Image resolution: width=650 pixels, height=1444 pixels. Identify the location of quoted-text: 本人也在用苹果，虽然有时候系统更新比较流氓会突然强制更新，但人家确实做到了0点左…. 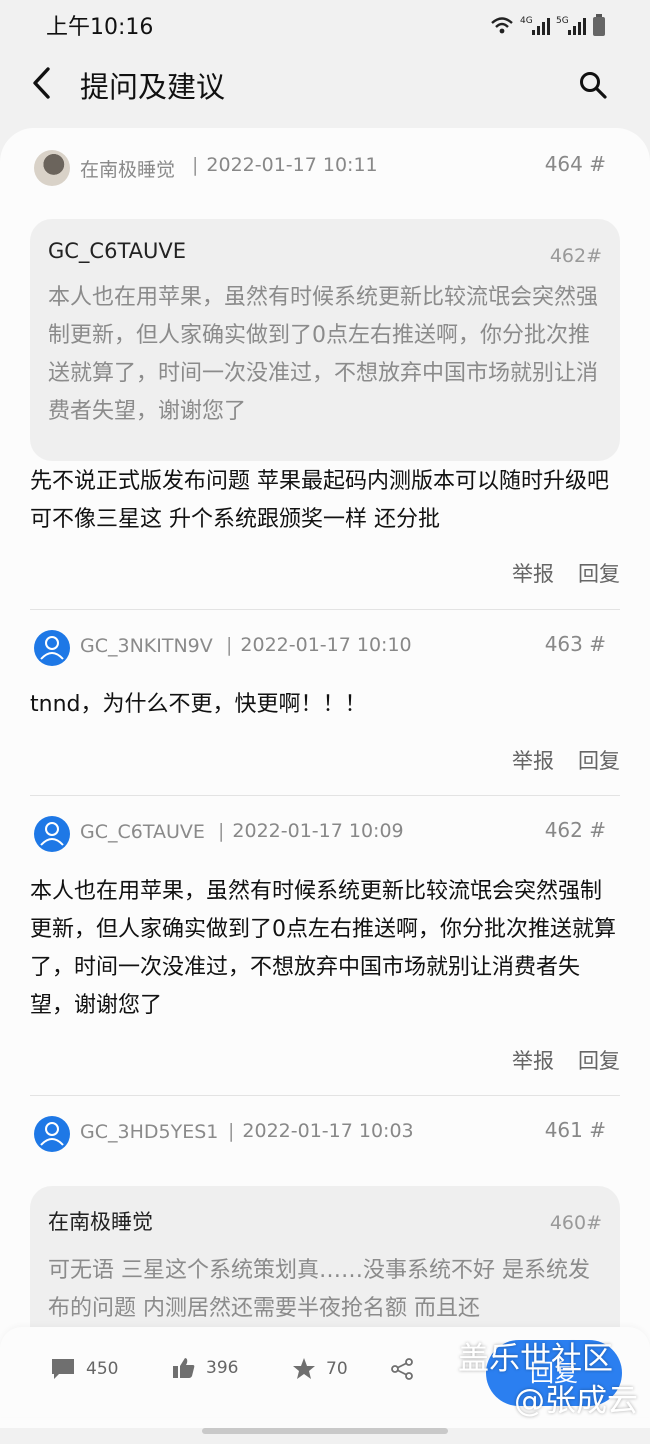
(323, 354).